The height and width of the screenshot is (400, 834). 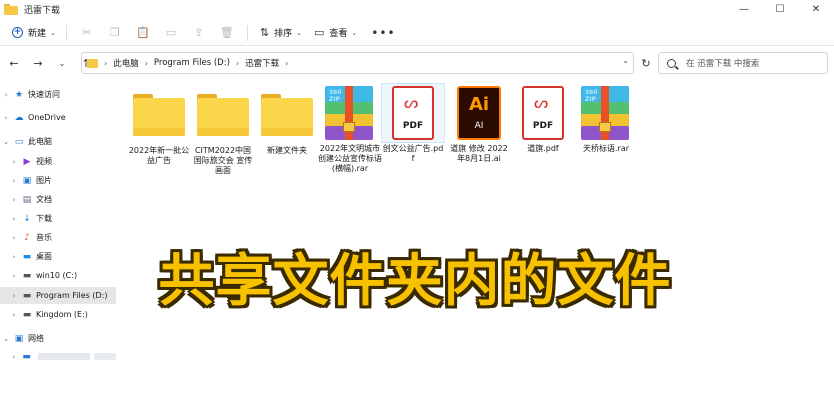 I want to click on cut-icon: ✂, so click(x=87, y=33).